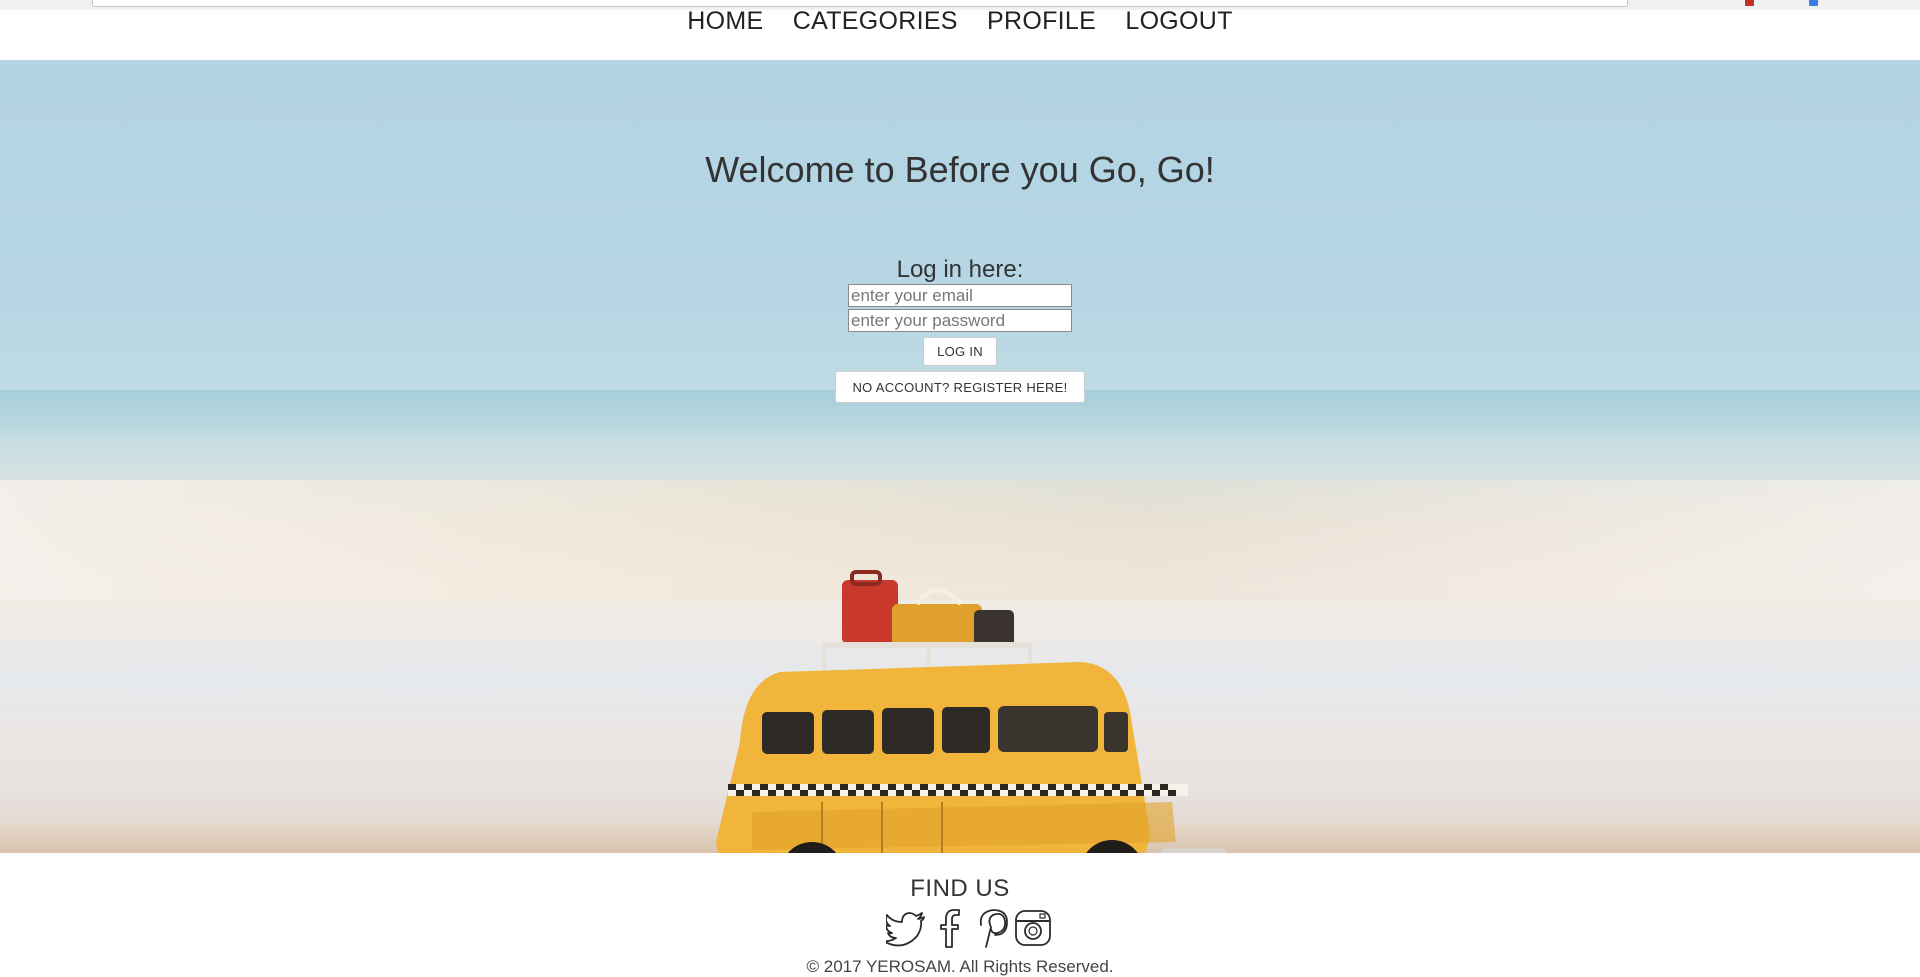 The width and height of the screenshot is (1920, 977). I want to click on twitter-icon, so click(905, 928).